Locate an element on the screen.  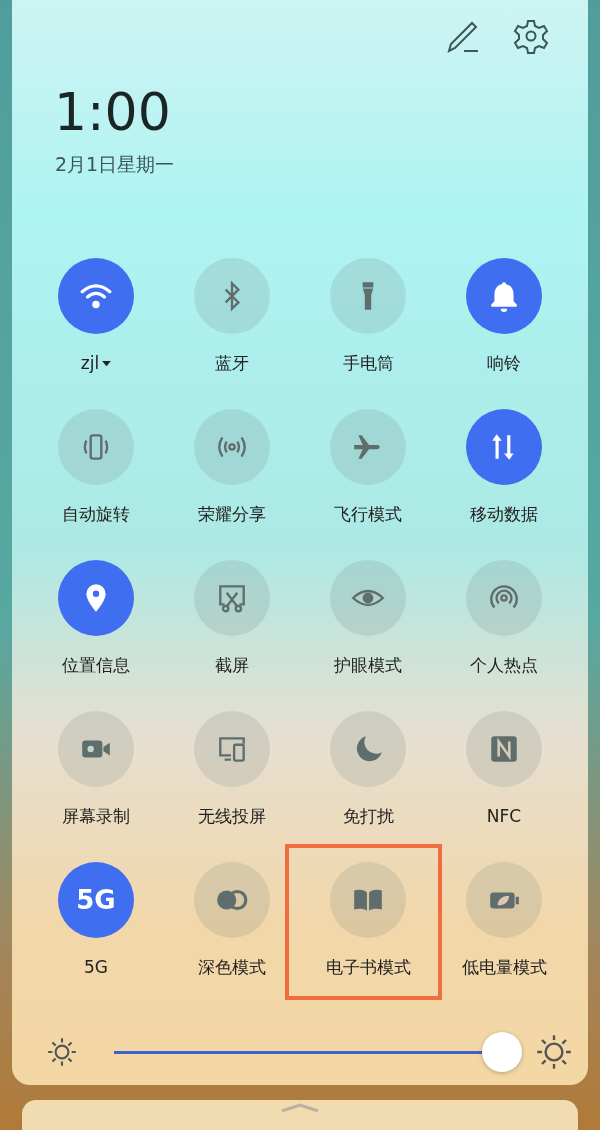
toggle-label: 个人热点 is located at coordinates (504, 665).